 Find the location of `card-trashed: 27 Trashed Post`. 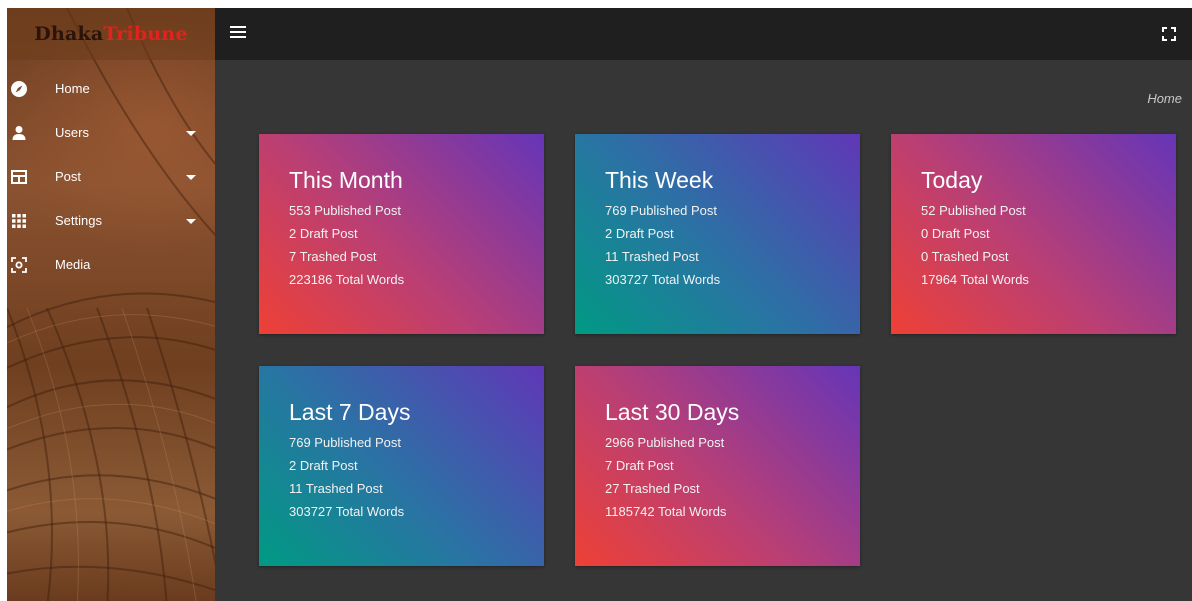

card-trashed: 27 Trashed Post is located at coordinates (652, 488).